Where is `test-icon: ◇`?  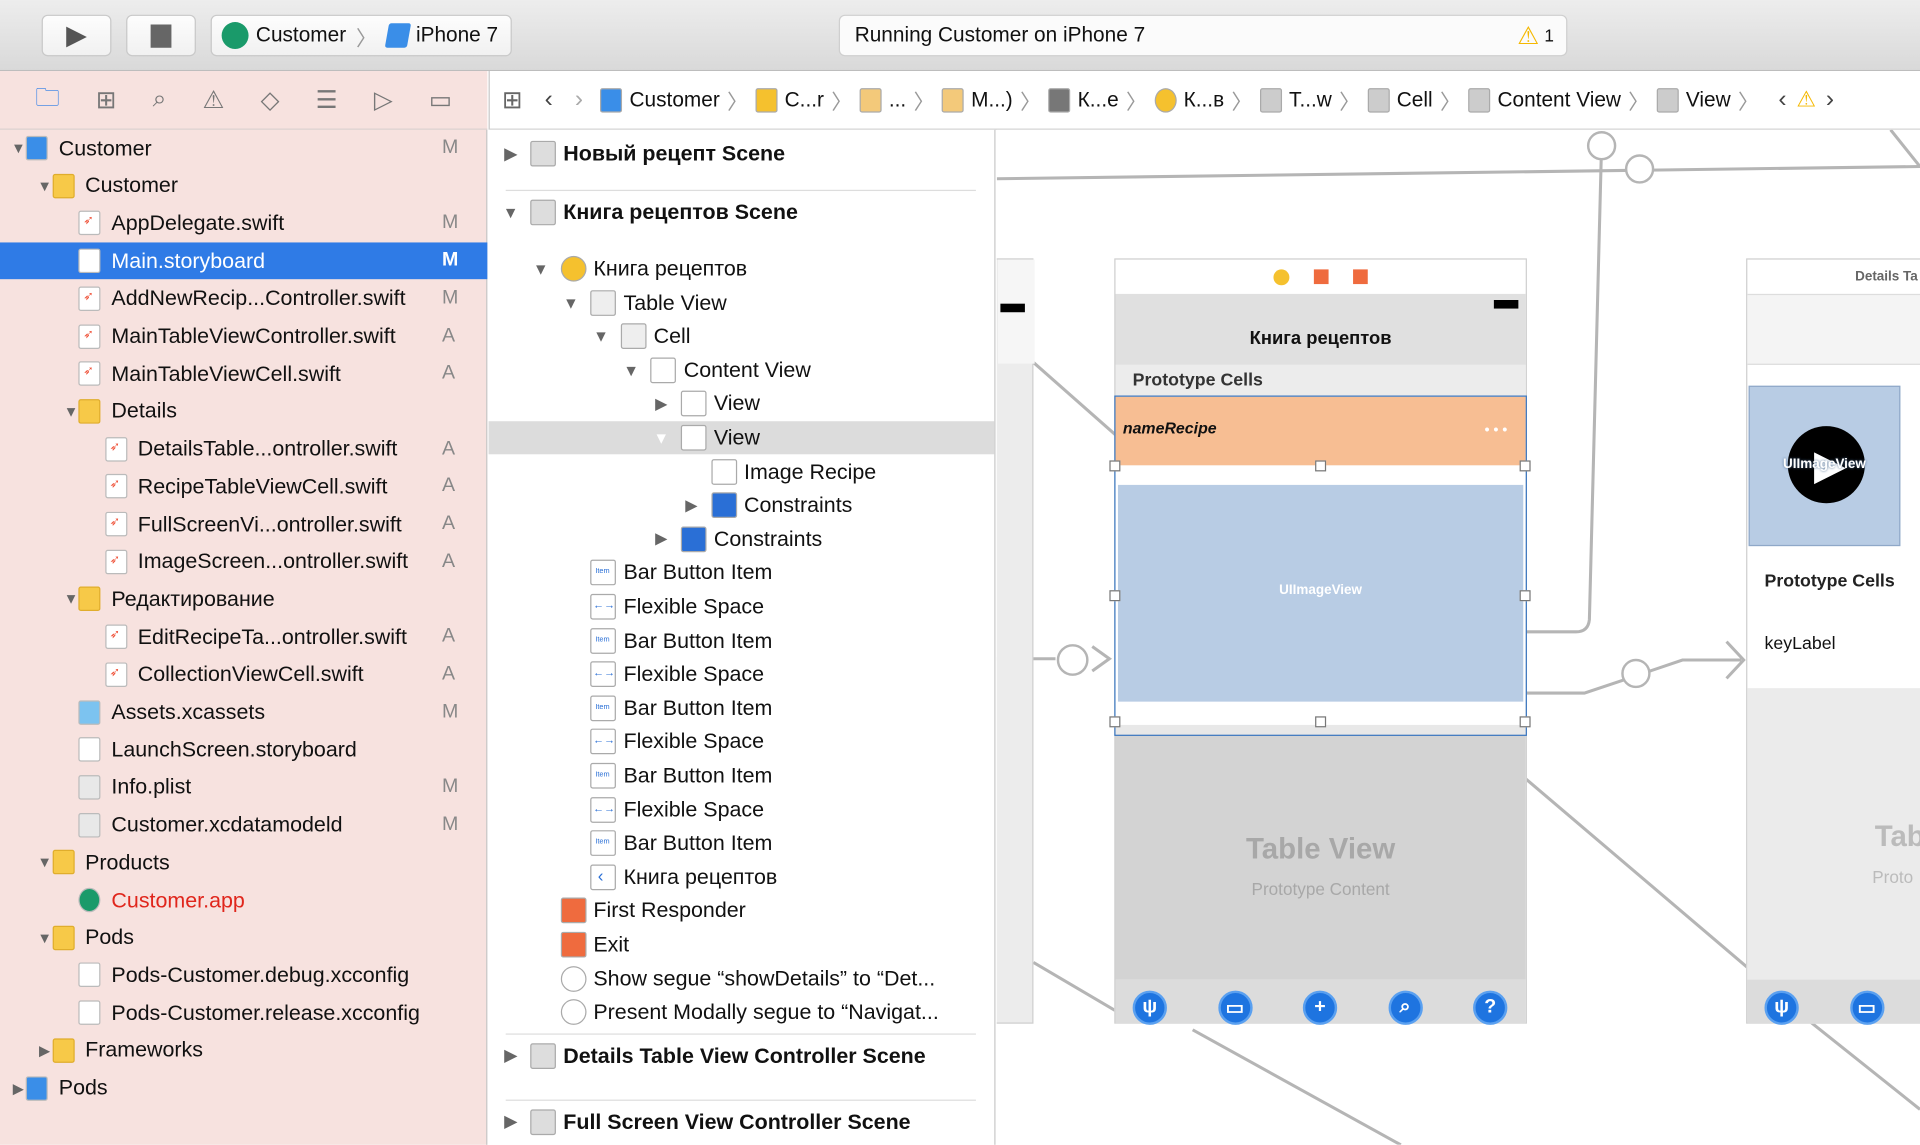
test-icon: ◇ is located at coordinates (270, 99).